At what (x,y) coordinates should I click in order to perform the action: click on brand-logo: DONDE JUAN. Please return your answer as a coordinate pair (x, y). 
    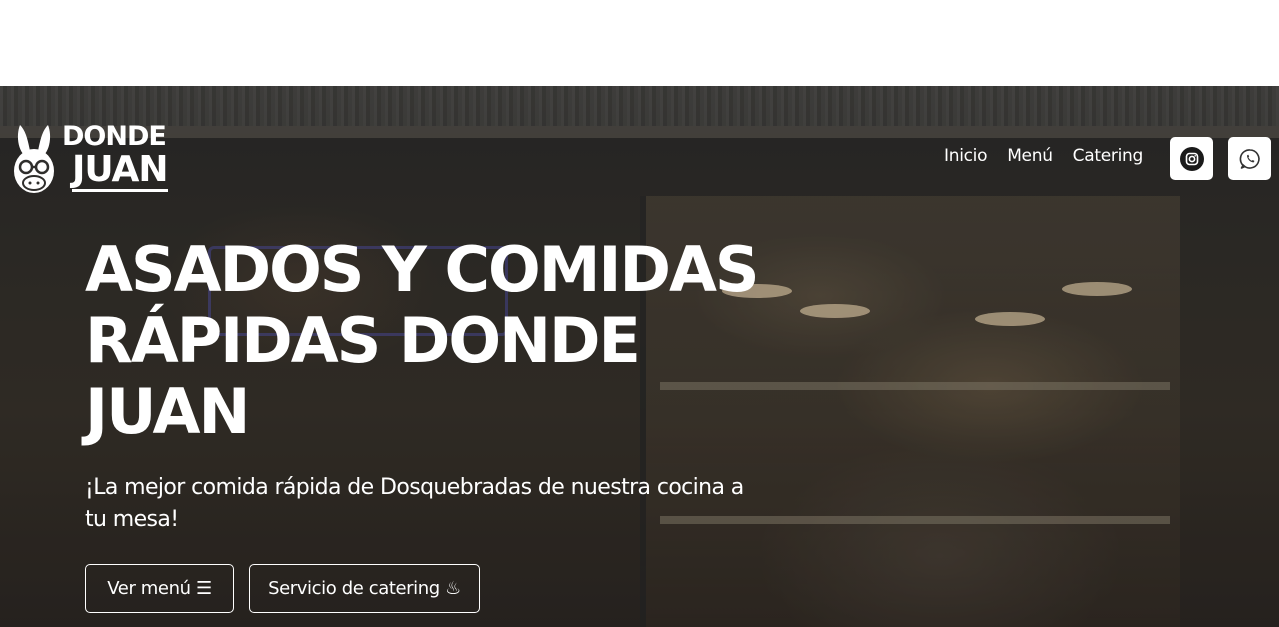
    Looking at the image, I should click on (90, 162).